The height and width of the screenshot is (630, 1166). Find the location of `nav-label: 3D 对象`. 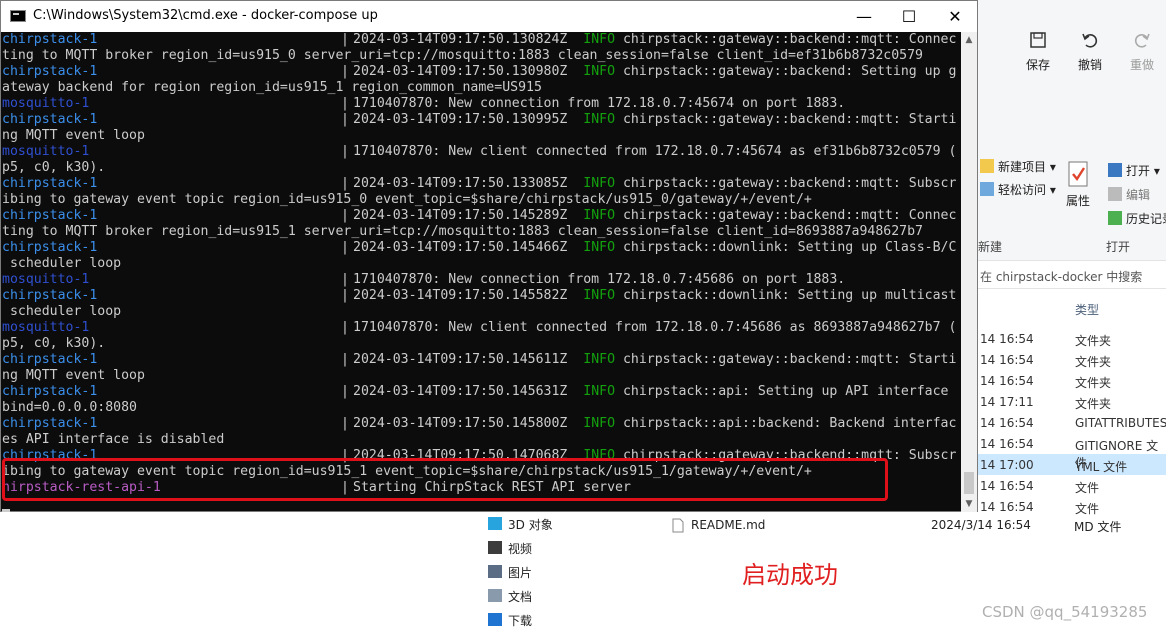

nav-label: 3D 对象 is located at coordinates (530, 525).